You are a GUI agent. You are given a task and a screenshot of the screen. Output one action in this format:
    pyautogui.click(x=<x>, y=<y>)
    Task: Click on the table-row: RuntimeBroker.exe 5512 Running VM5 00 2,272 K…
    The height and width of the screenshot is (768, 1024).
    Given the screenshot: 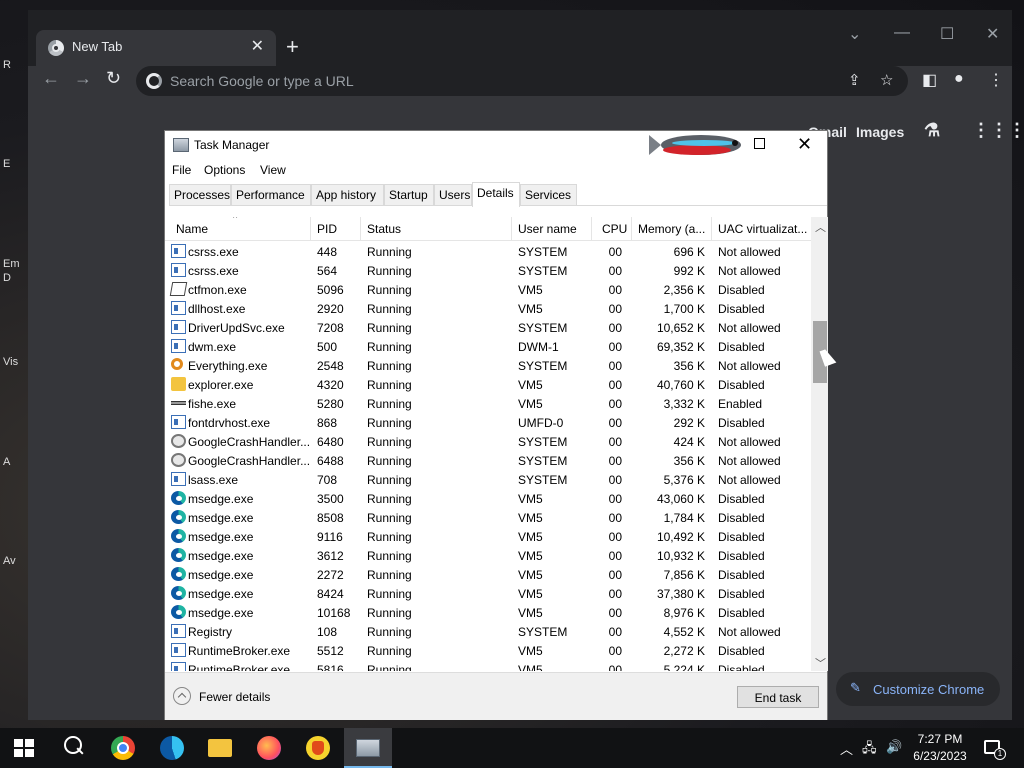 What is the action you would take?
    pyautogui.click(x=488, y=650)
    